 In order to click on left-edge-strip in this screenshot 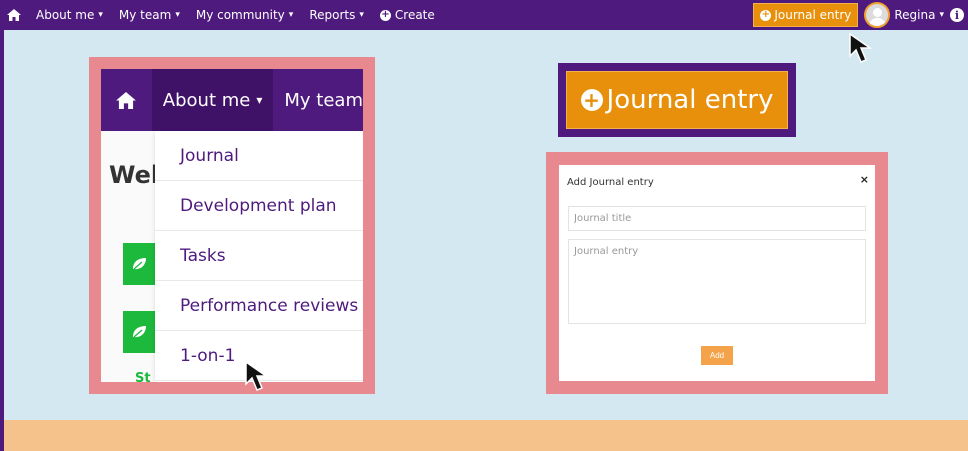, I will do `click(2, 240)`.